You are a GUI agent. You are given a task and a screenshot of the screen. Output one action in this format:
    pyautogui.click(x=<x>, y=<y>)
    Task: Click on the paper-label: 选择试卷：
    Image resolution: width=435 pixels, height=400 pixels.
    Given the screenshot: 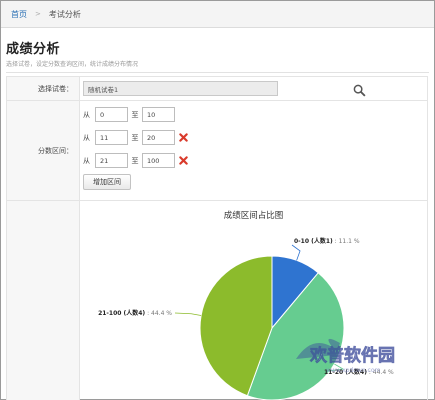 What is the action you would take?
    pyautogui.click(x=43, y=88)
    